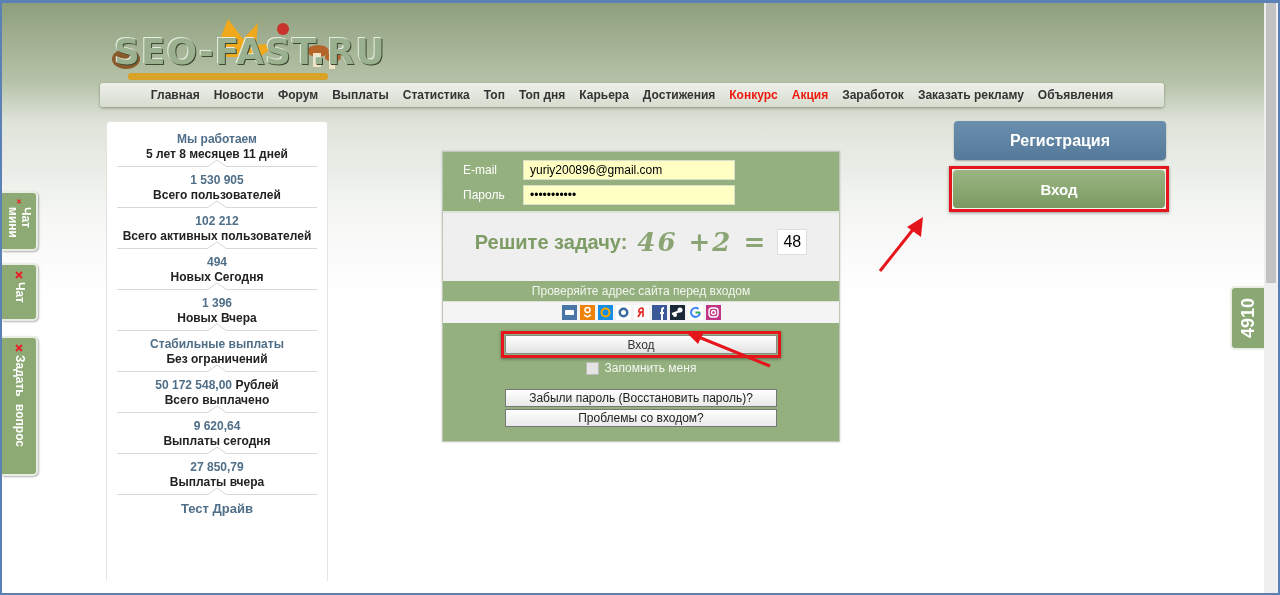 This screenshot has height=595, width=1280. Describe the element at coordinates (298, 95) in the screenshot. I see `nav-link: Форум` at that location.